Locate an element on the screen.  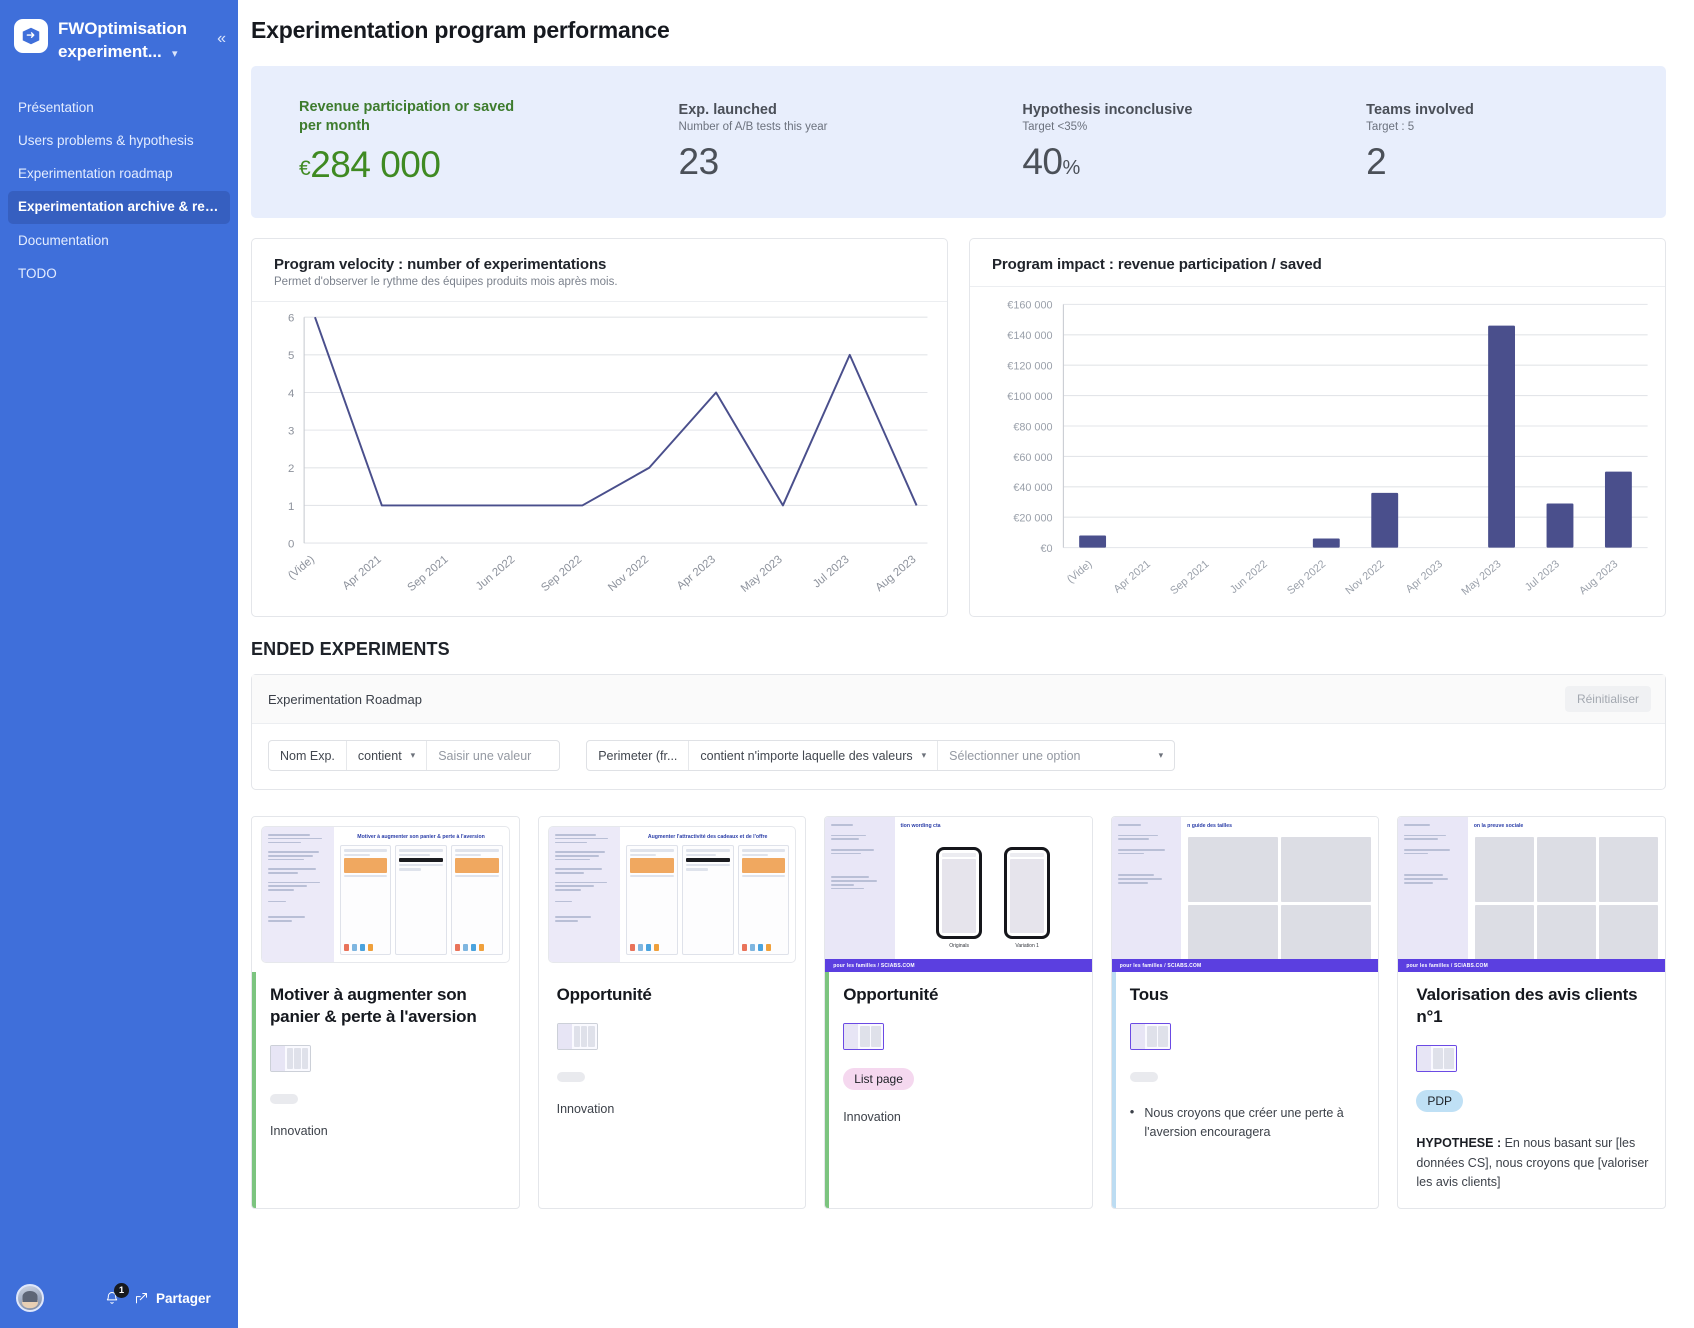
sidebar-item-presentation: Présentation is located at coordinates (119, 108).